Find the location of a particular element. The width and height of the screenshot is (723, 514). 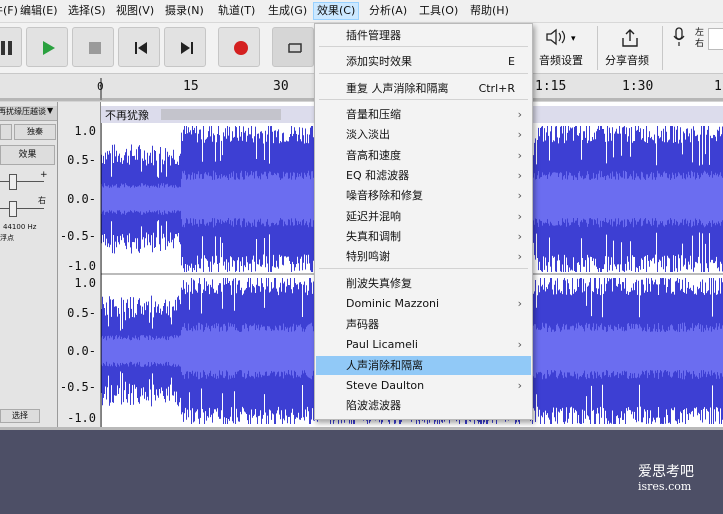

pause-button is located at coordinates (11, 47).